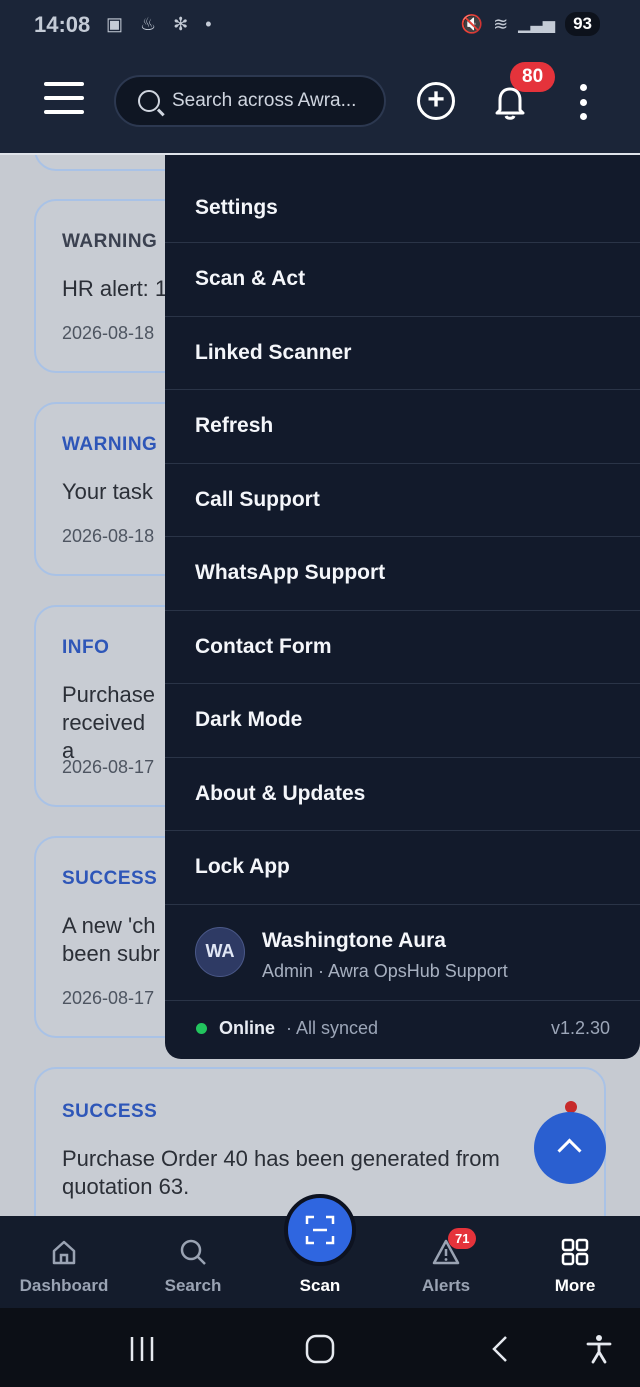  What do you see at coordinates (142, 1349) in the screenshot?
I see `recent-apps-icon` at bounding box center [142, 1349].